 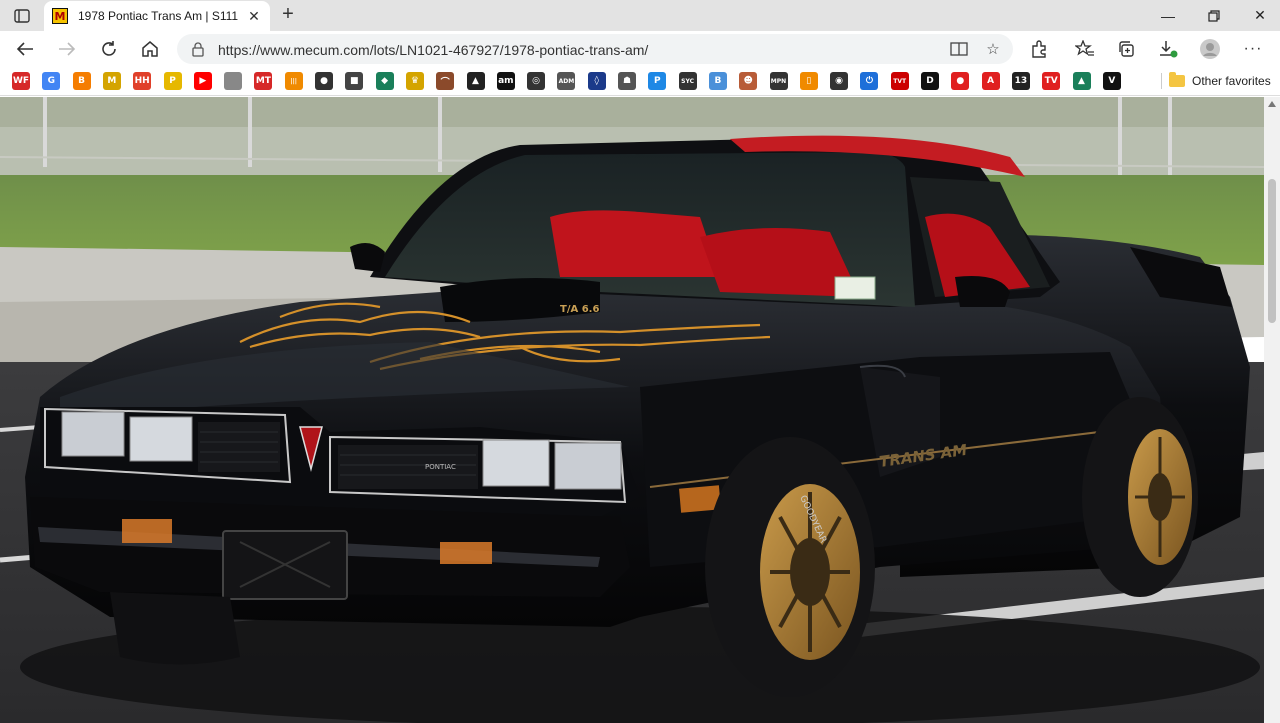 I want to click on favorite-youtube-icon: ▶, so click(x=202, y=81).